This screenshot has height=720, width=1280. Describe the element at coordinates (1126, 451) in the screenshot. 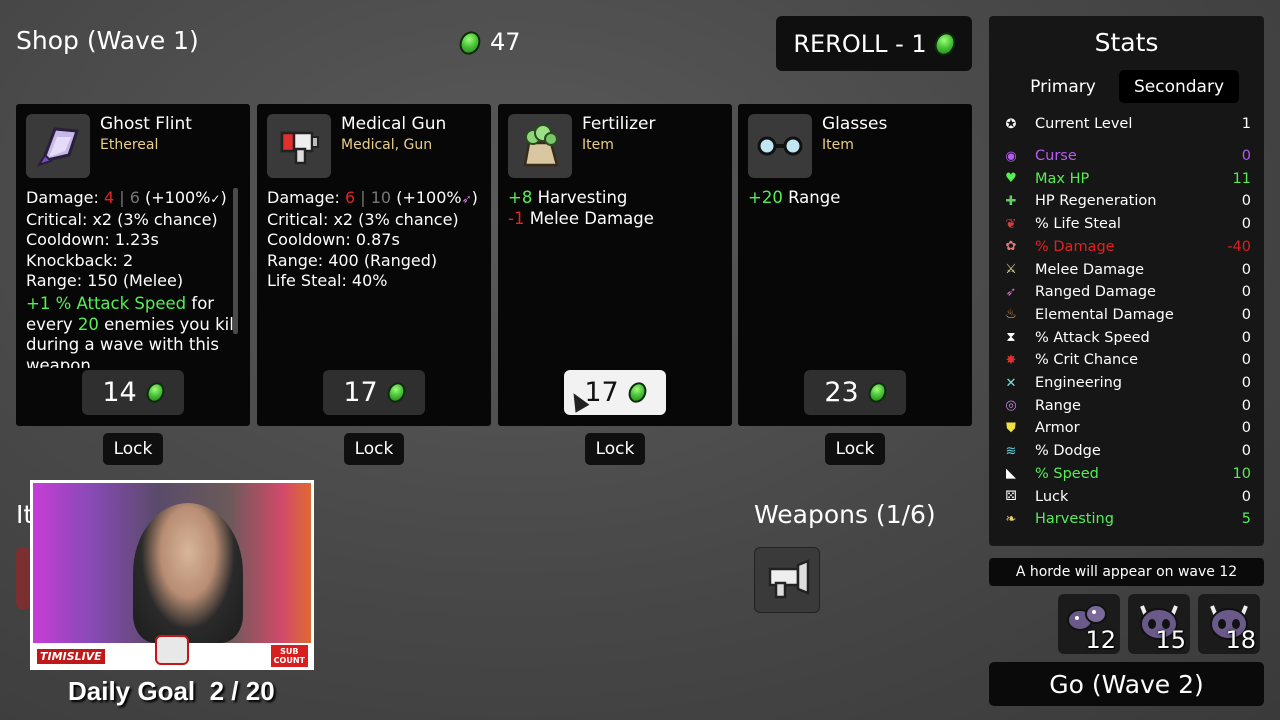

I see `stat-row: ≋ % Dodge 0` at that location.